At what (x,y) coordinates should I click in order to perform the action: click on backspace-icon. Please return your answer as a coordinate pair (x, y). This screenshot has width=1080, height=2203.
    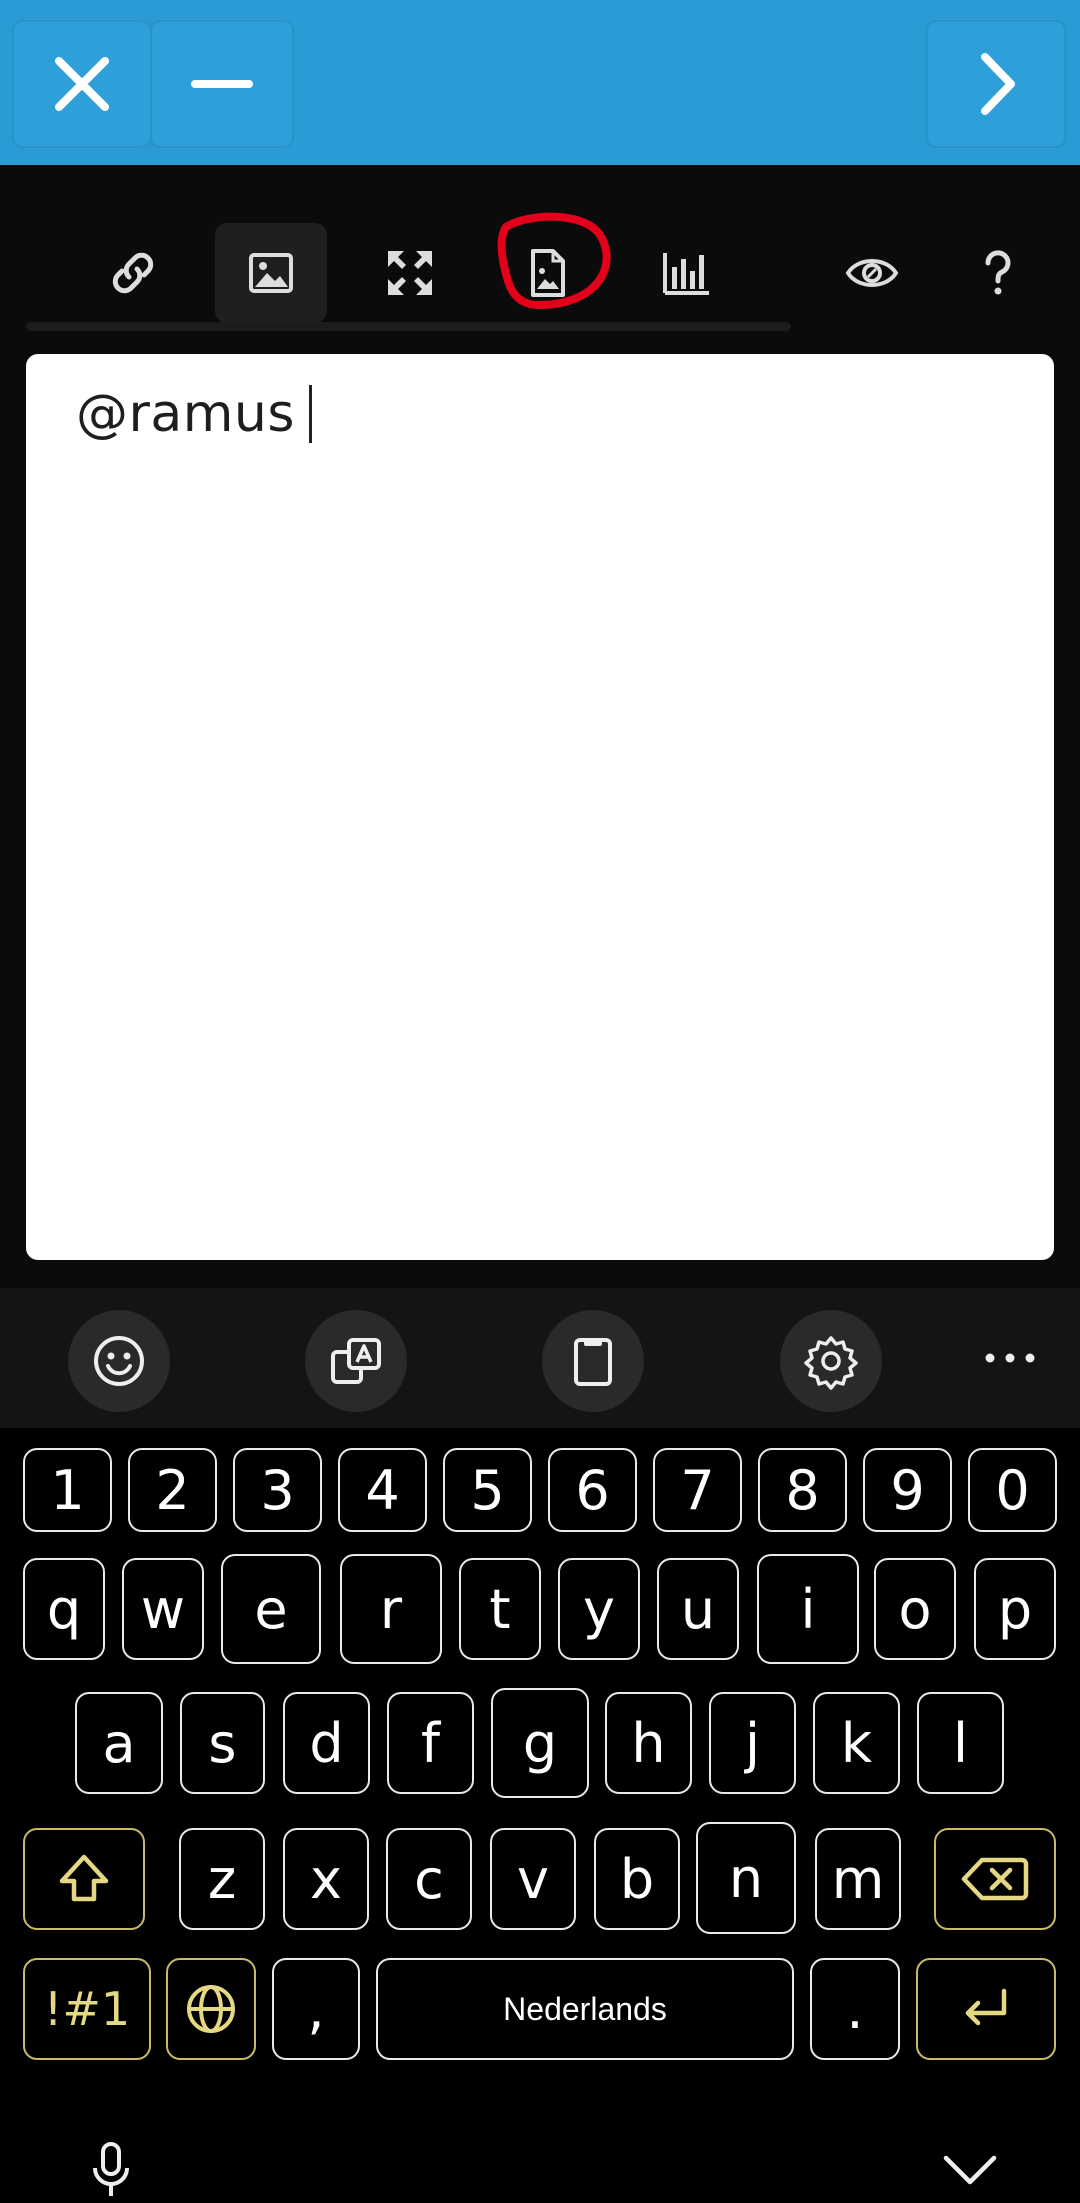
    Looking at the image, I should click on (995, 1879).